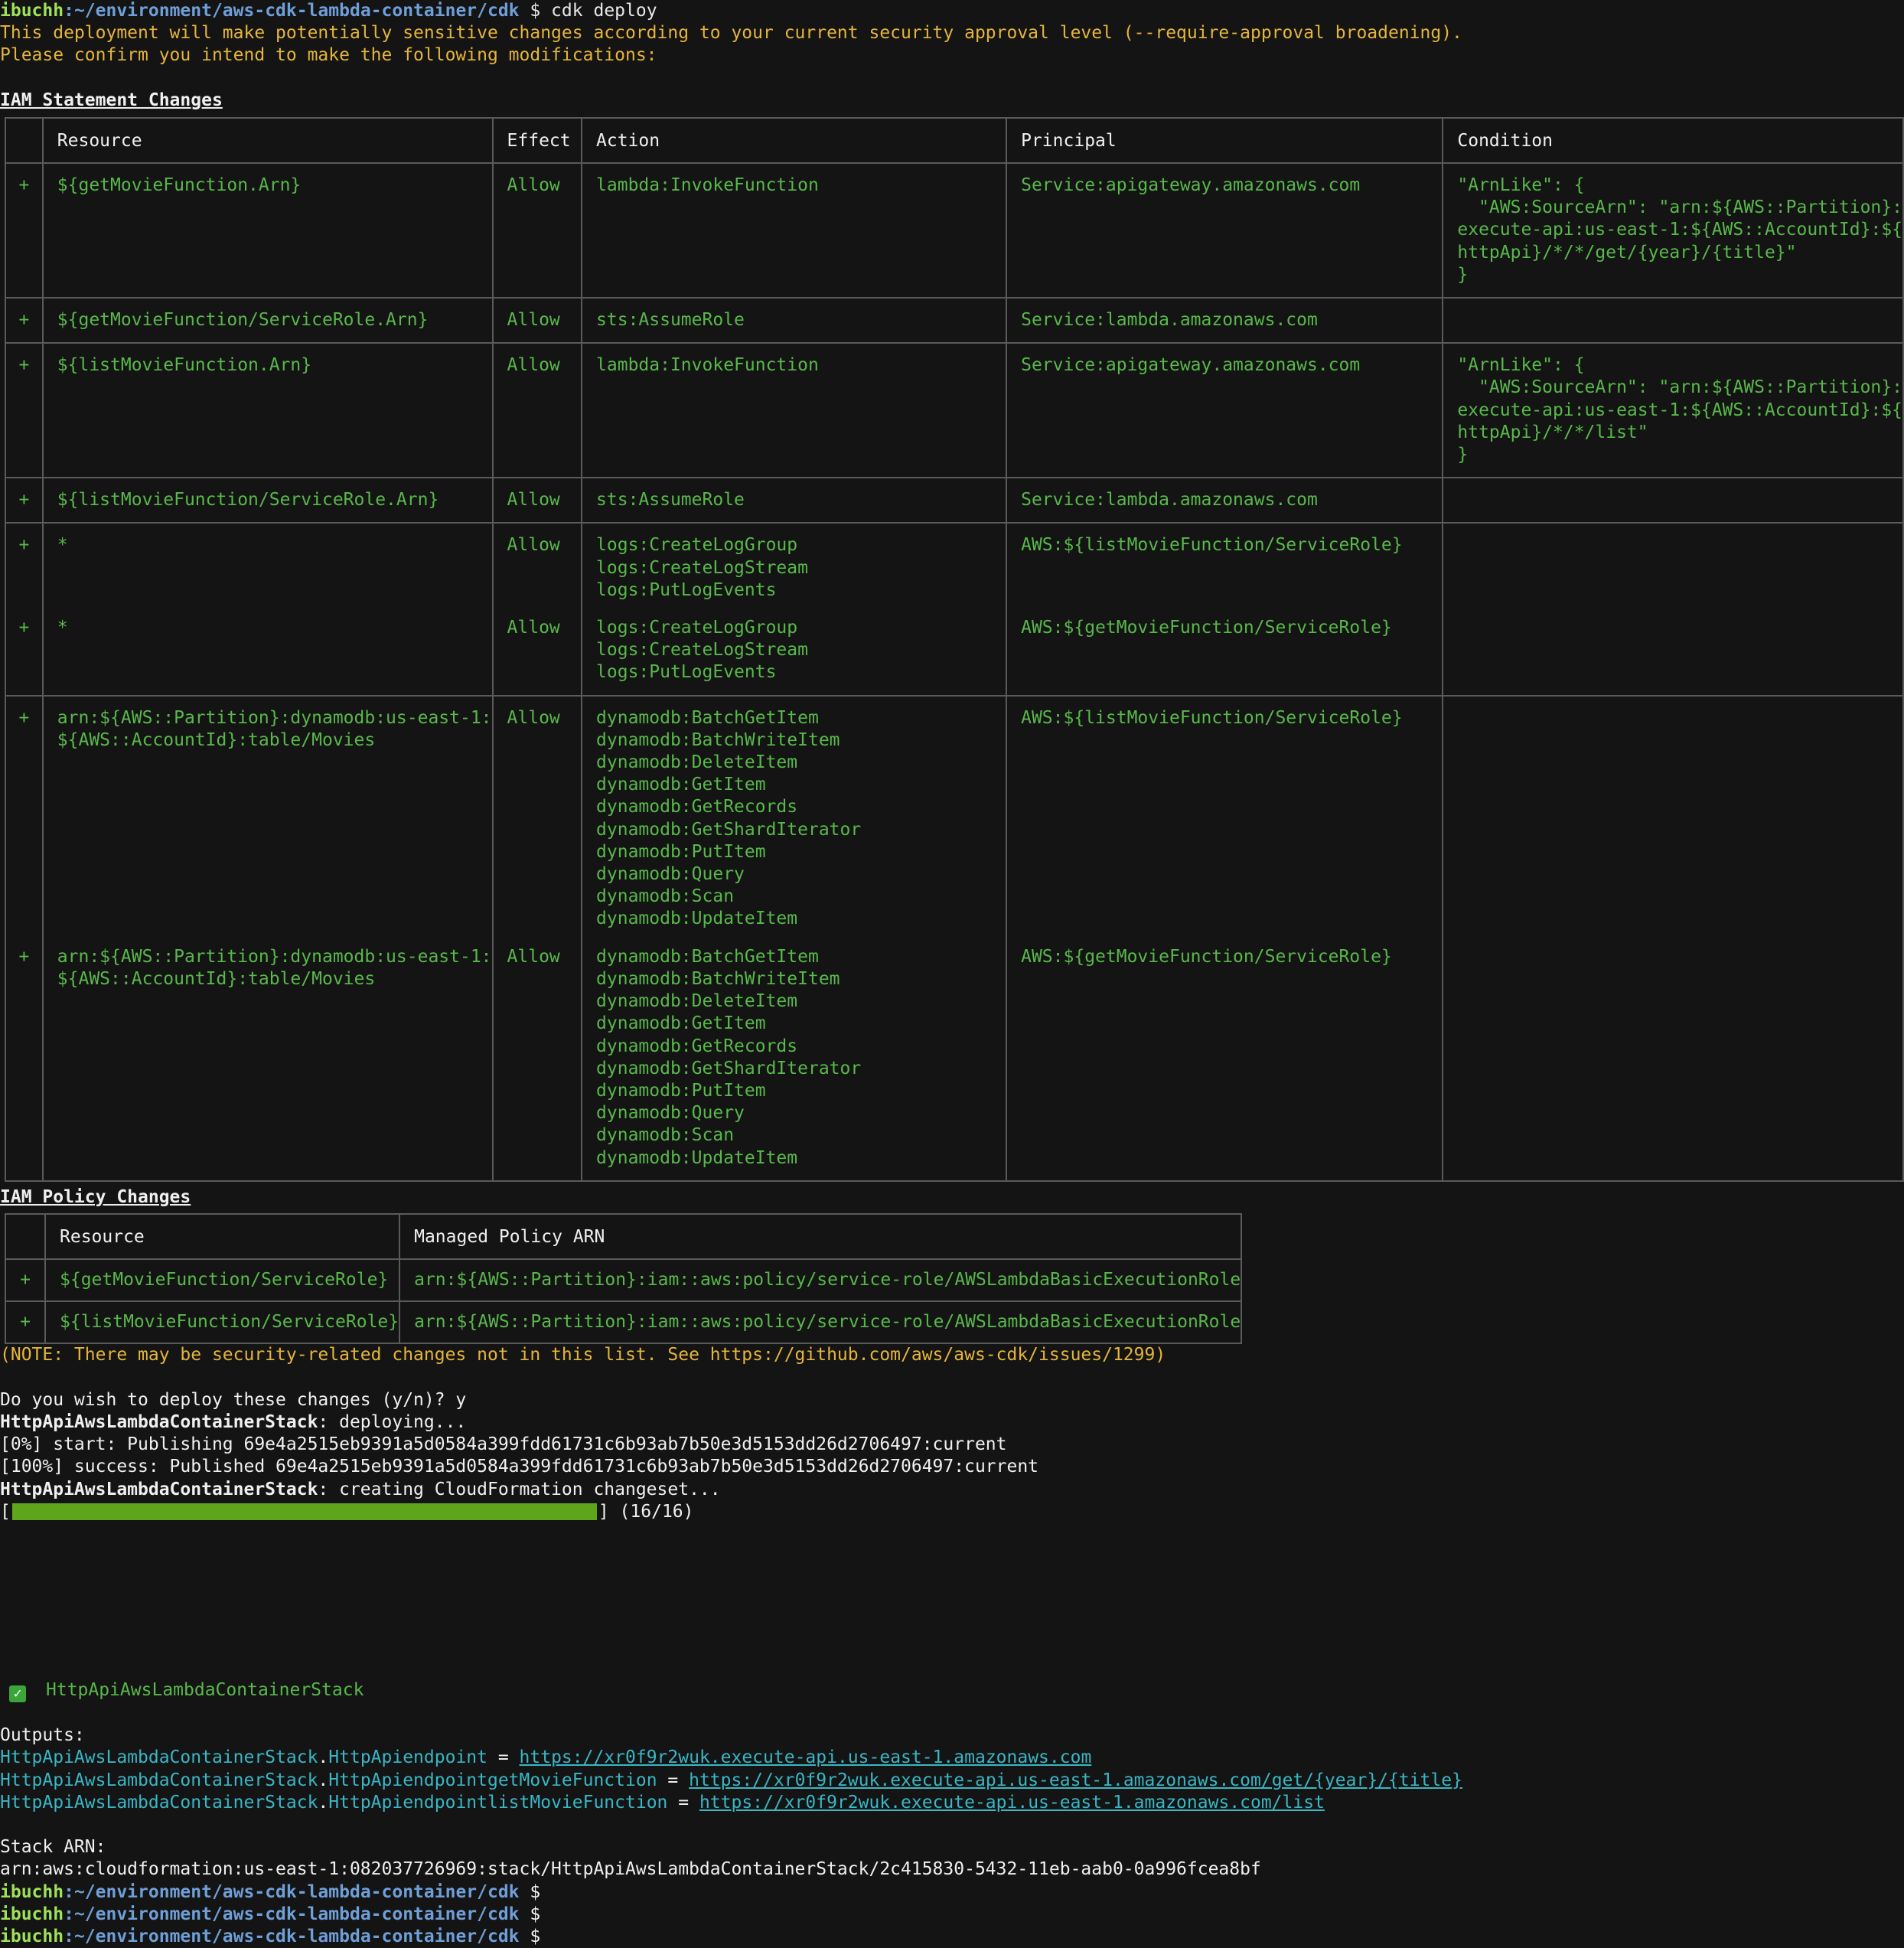  Describe the element at coordinates (111, 100) in the screenshot. I see `iam-statement-title: IAM Statement Changes` at that location.